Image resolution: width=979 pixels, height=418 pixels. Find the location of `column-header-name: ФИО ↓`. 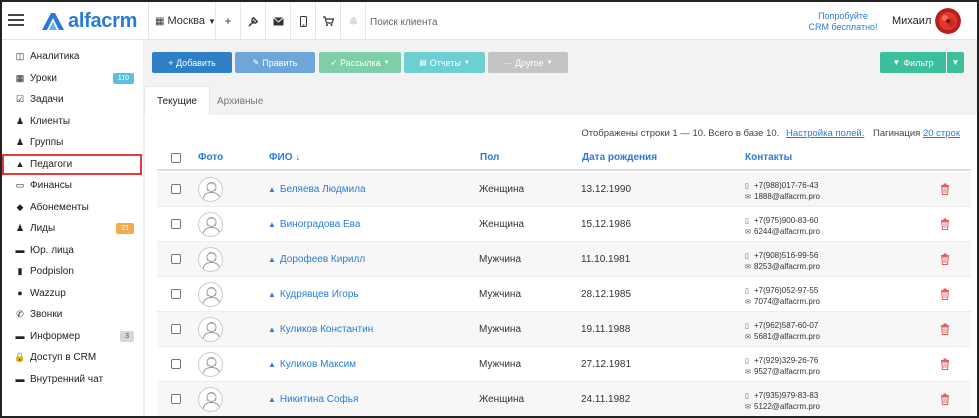

column-header-name: ФИО ↓ is located at coordinates (284, 157).